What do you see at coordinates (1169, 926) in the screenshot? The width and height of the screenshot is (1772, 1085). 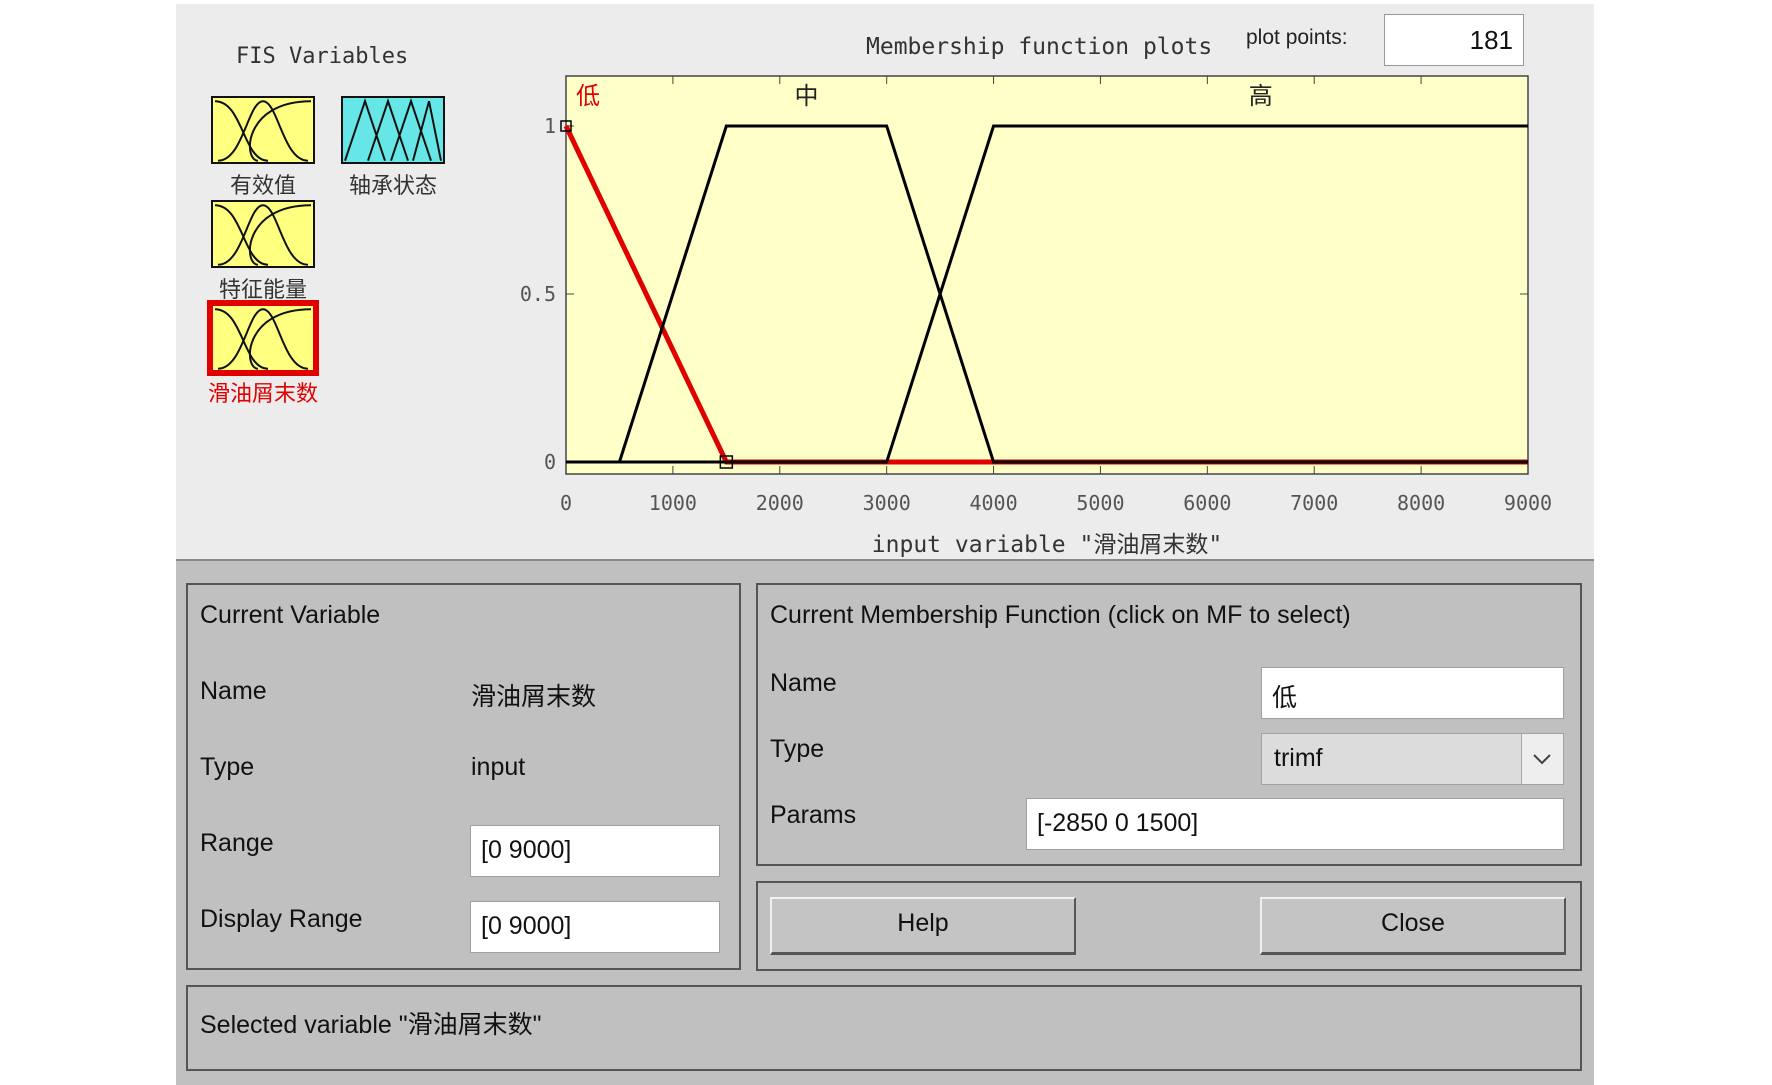 I see `buttons-panel: Help Close` at bounding box center [1169, 926].